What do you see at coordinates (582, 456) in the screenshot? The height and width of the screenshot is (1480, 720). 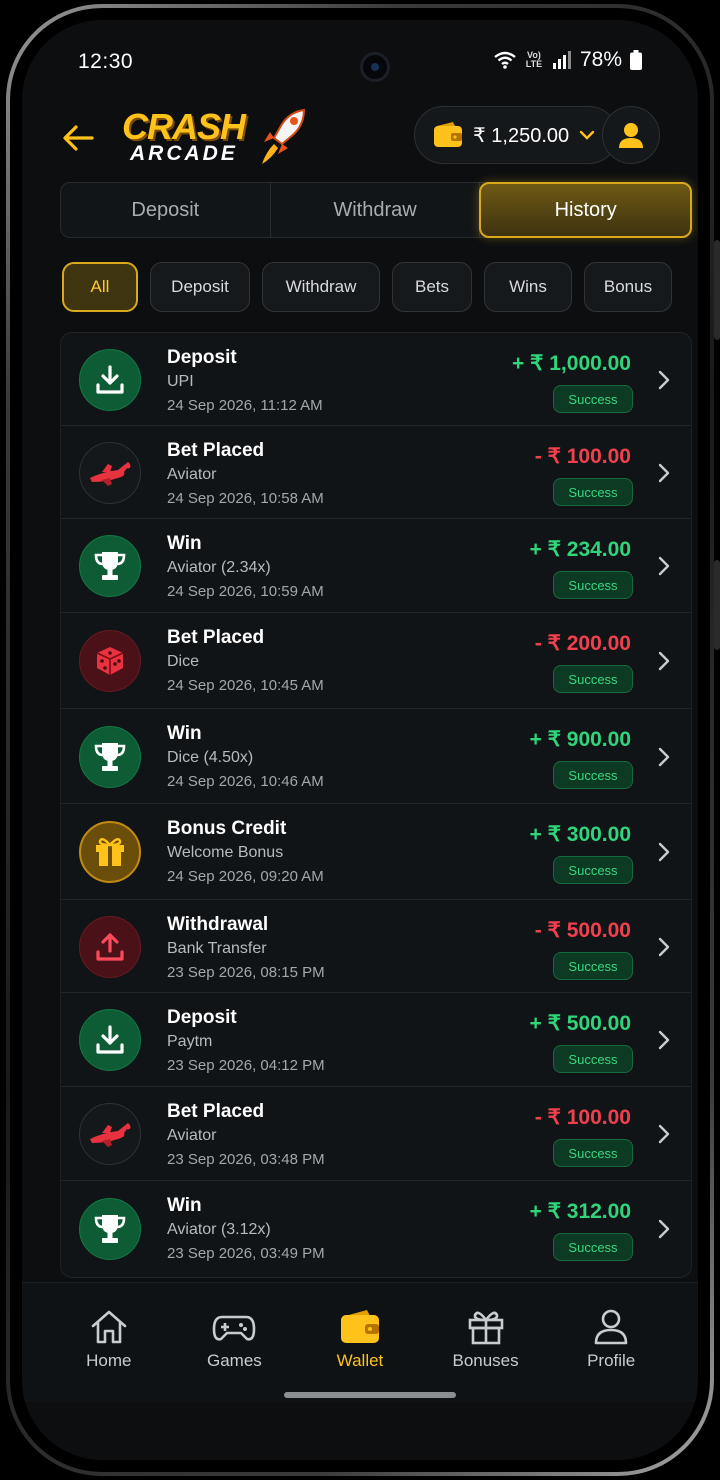 I see `transaction-amount: - ₹ 100.00` at bounding box center [582, 456].